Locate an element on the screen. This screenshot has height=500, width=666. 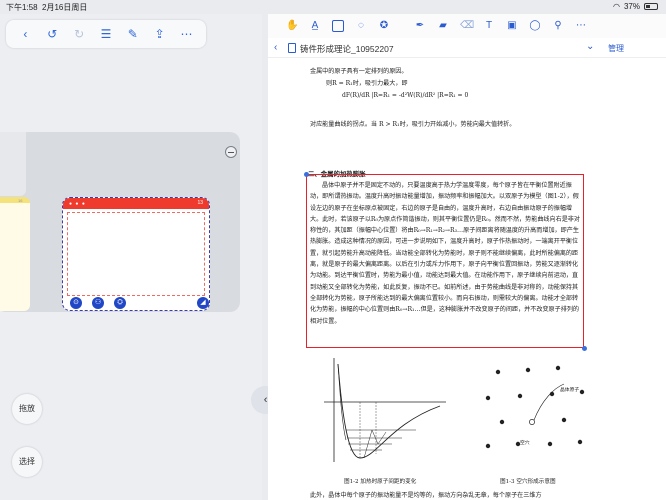
redo-icon: ↻ is located at coordinates (79, 34).